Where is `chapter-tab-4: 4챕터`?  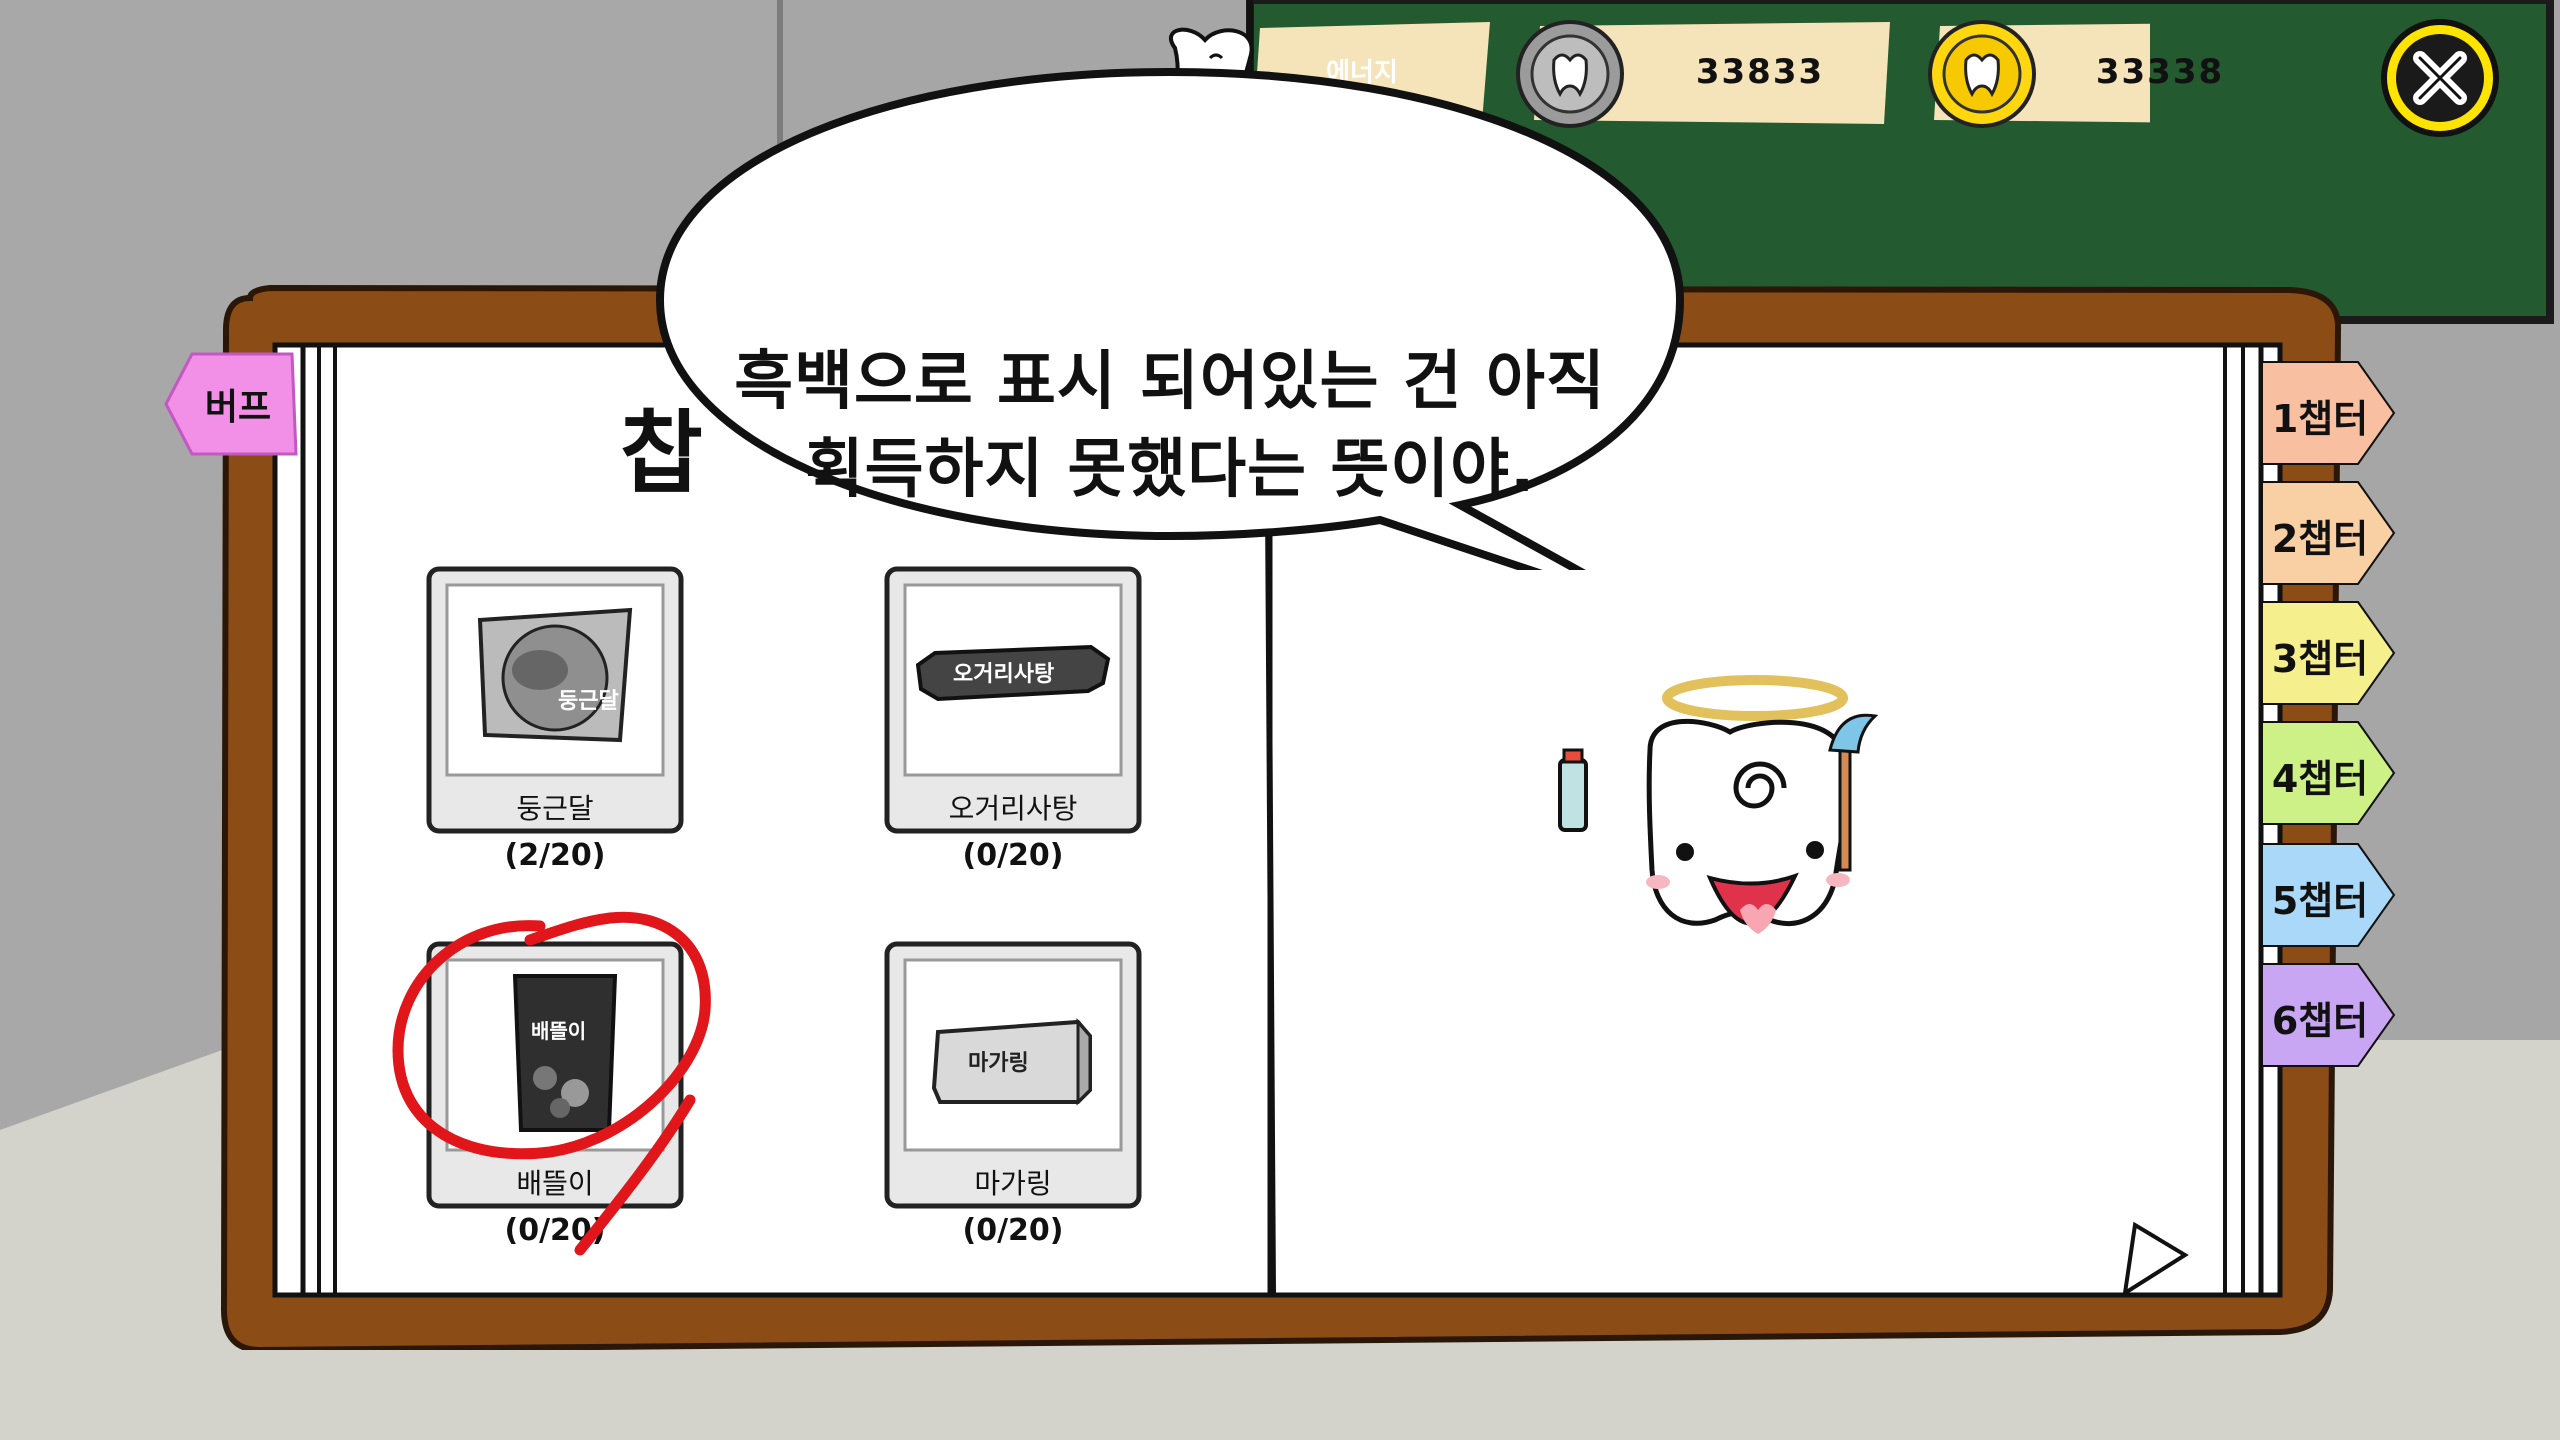
chapter-tab-4: 4챕터 is located at coordinates (2328, 773).